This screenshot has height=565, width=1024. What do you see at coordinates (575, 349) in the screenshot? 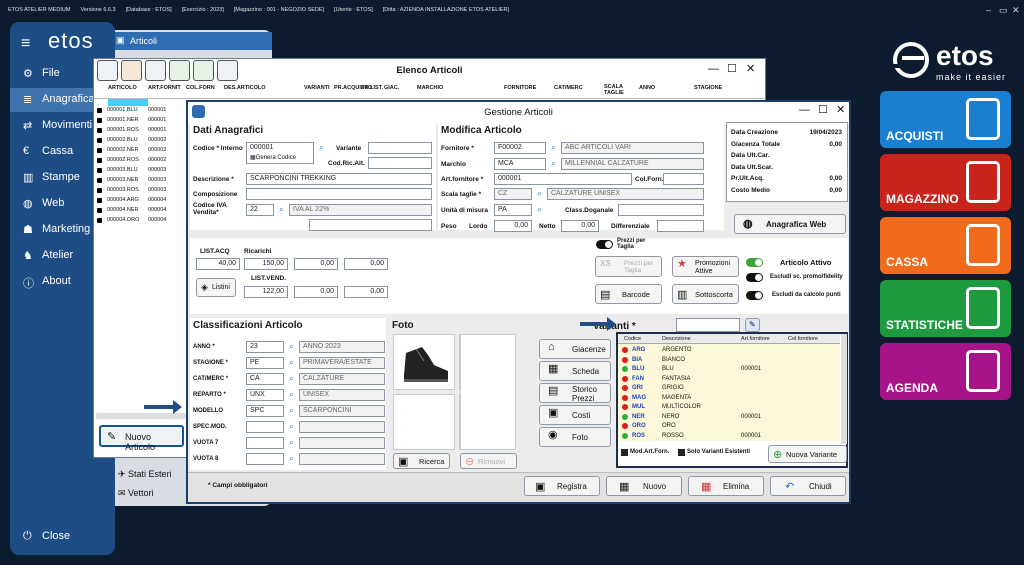
I see `side-button-giacenze: ⌂ Giacenze` at bounding box center [575, 349].